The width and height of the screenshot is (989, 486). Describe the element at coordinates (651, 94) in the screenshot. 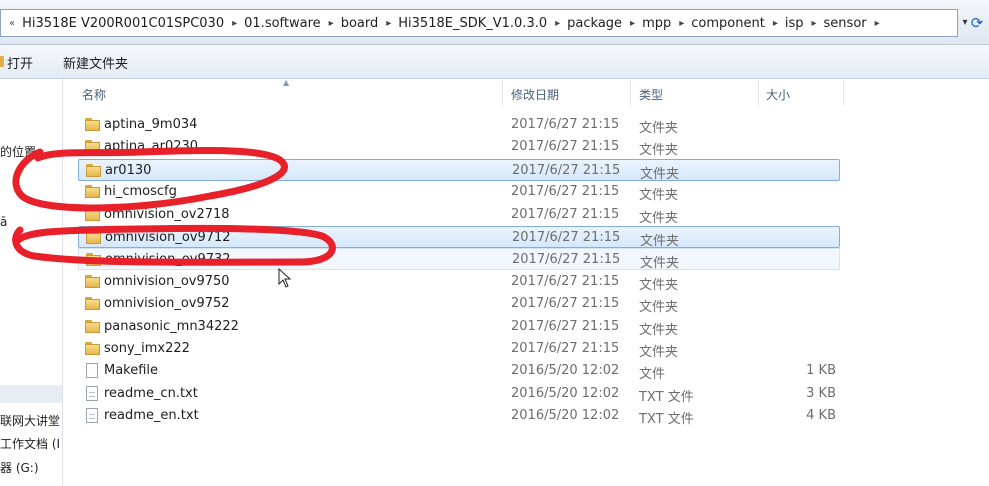

I see `column-header-type: 类型` at that location.